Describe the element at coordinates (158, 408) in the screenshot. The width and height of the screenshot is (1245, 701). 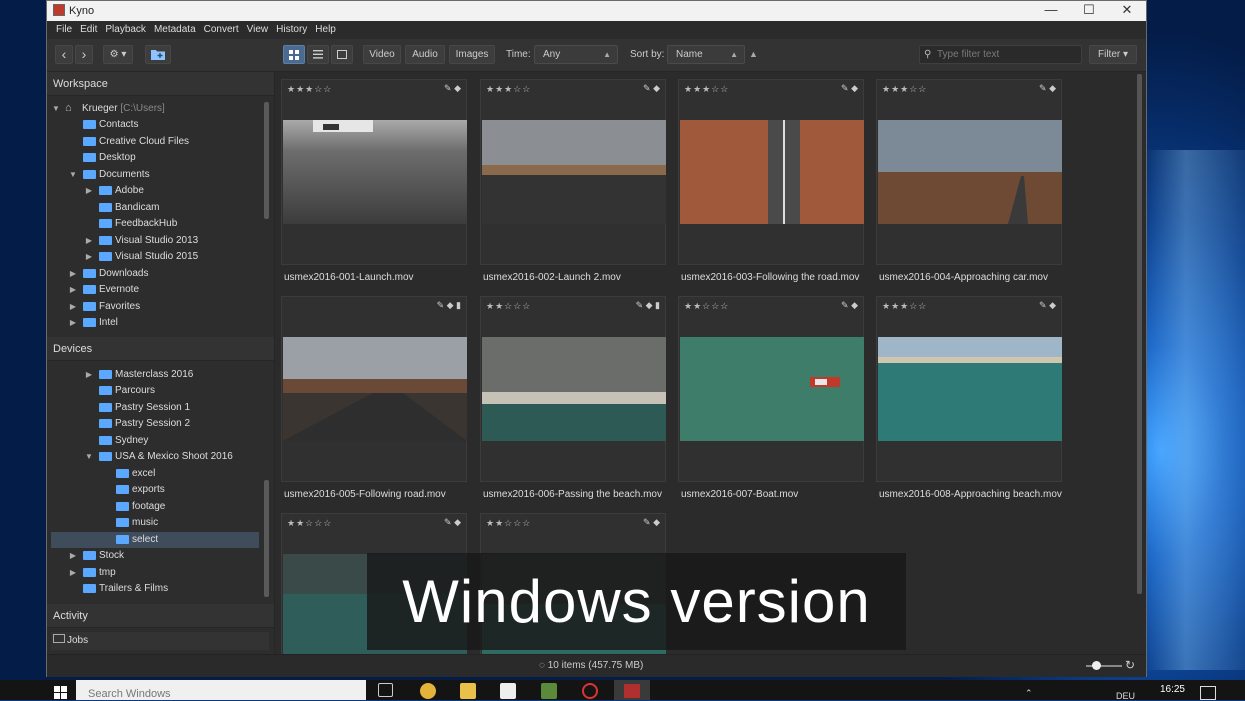
I see `tree-item: Pastry Session 1` at that location.